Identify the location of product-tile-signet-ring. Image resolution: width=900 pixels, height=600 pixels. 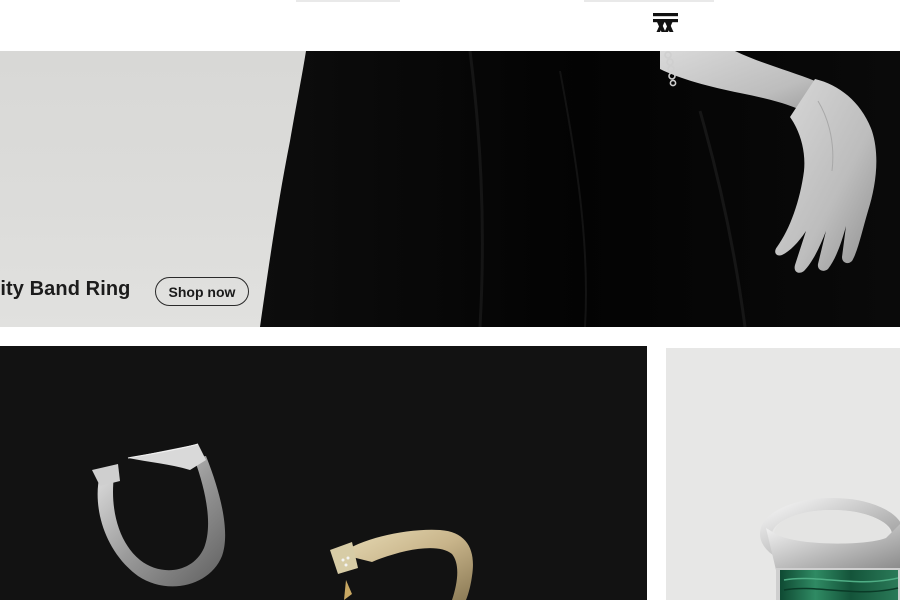
(783, 474).